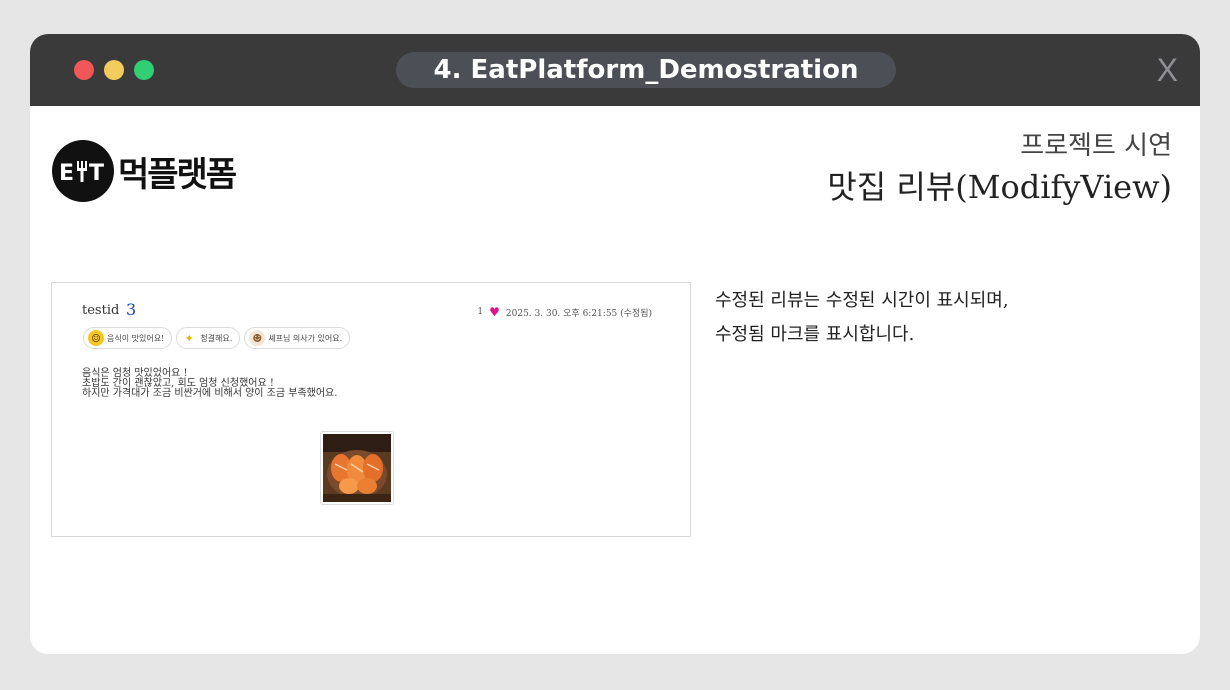  What do you see at coordinates (82, 173) in the screenshot?
I see `eat-logo-icon: E T` at bounding box center [82, 173].